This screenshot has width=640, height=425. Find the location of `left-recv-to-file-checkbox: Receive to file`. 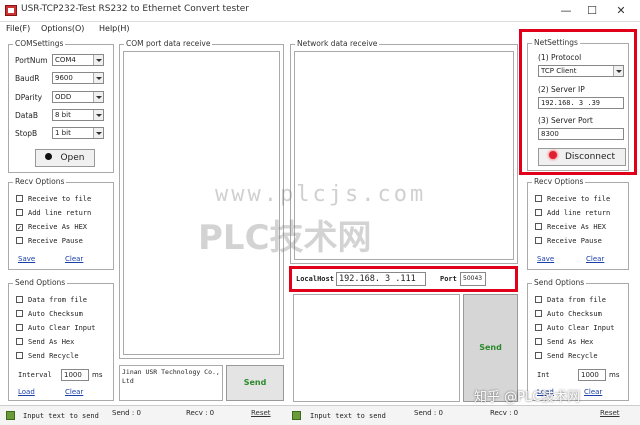

left-recv-to-file-checkbox: Receive to file is located at coordinates (53, 199).